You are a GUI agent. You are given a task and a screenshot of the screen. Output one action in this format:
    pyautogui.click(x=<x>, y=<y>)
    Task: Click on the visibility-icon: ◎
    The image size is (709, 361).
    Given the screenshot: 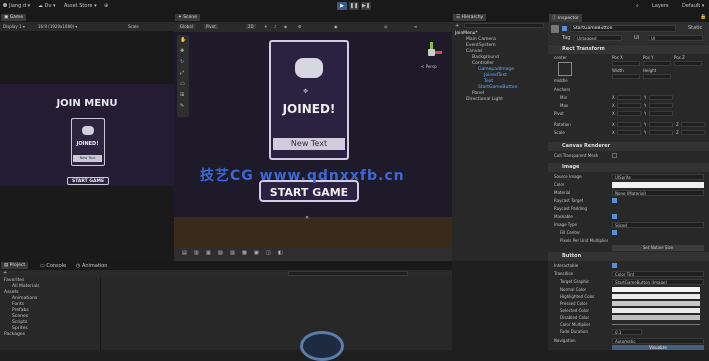 What is the action you would take?
    pyautogui.click(x=386, y=26)
    